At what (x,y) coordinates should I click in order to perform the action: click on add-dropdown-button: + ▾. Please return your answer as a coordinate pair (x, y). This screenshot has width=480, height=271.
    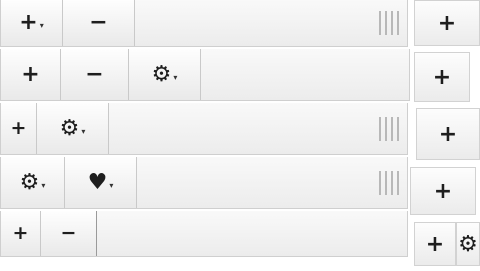
    Looking at the image, I should click on (32, 23).